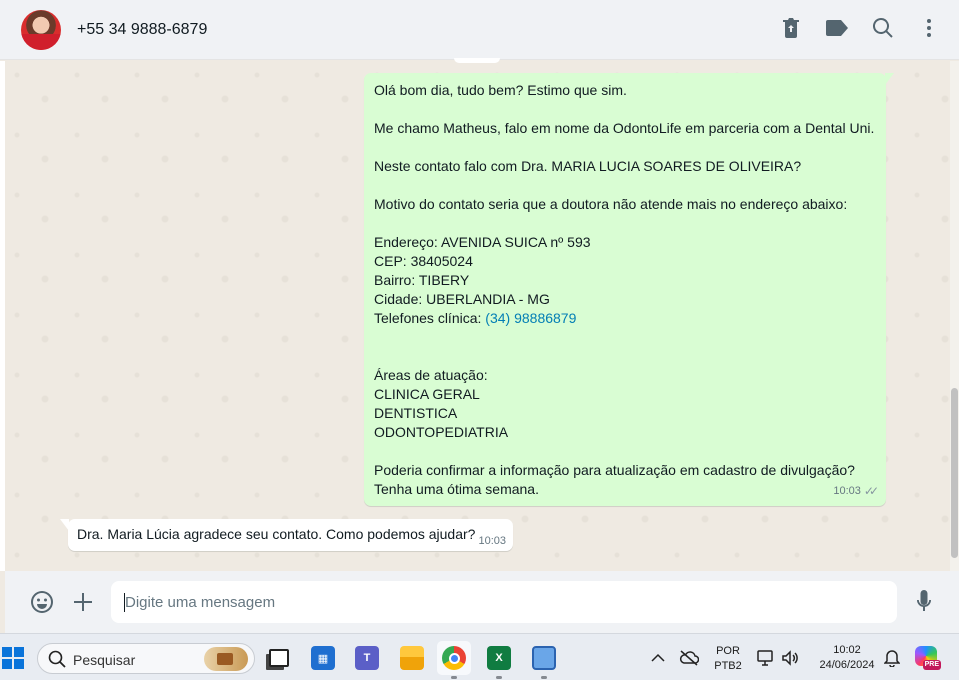 The width and height of the screenshot is (959, 680). Describe the element at coordinates (658, 658) in the screenshot. I see `chevron-up-icon` at that location.